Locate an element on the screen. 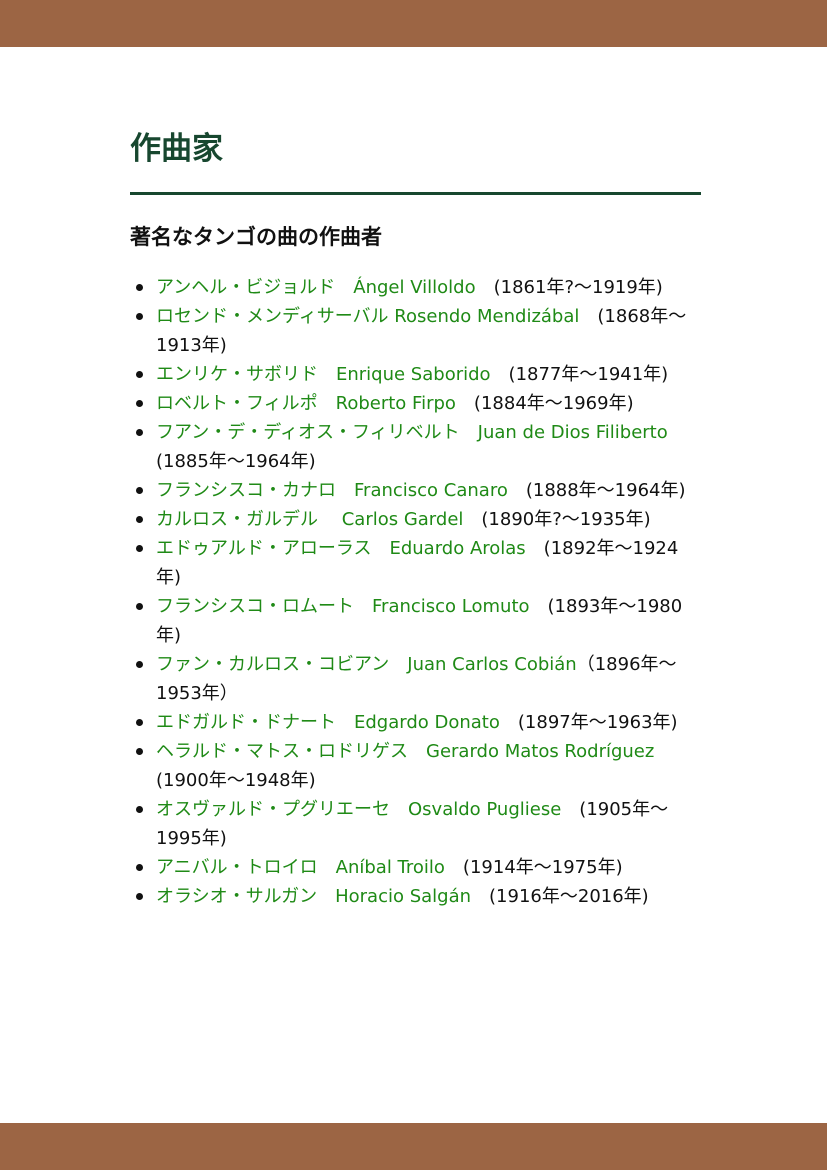 The image size is (827, 1170). header-band is located at coordinates (413, 23).